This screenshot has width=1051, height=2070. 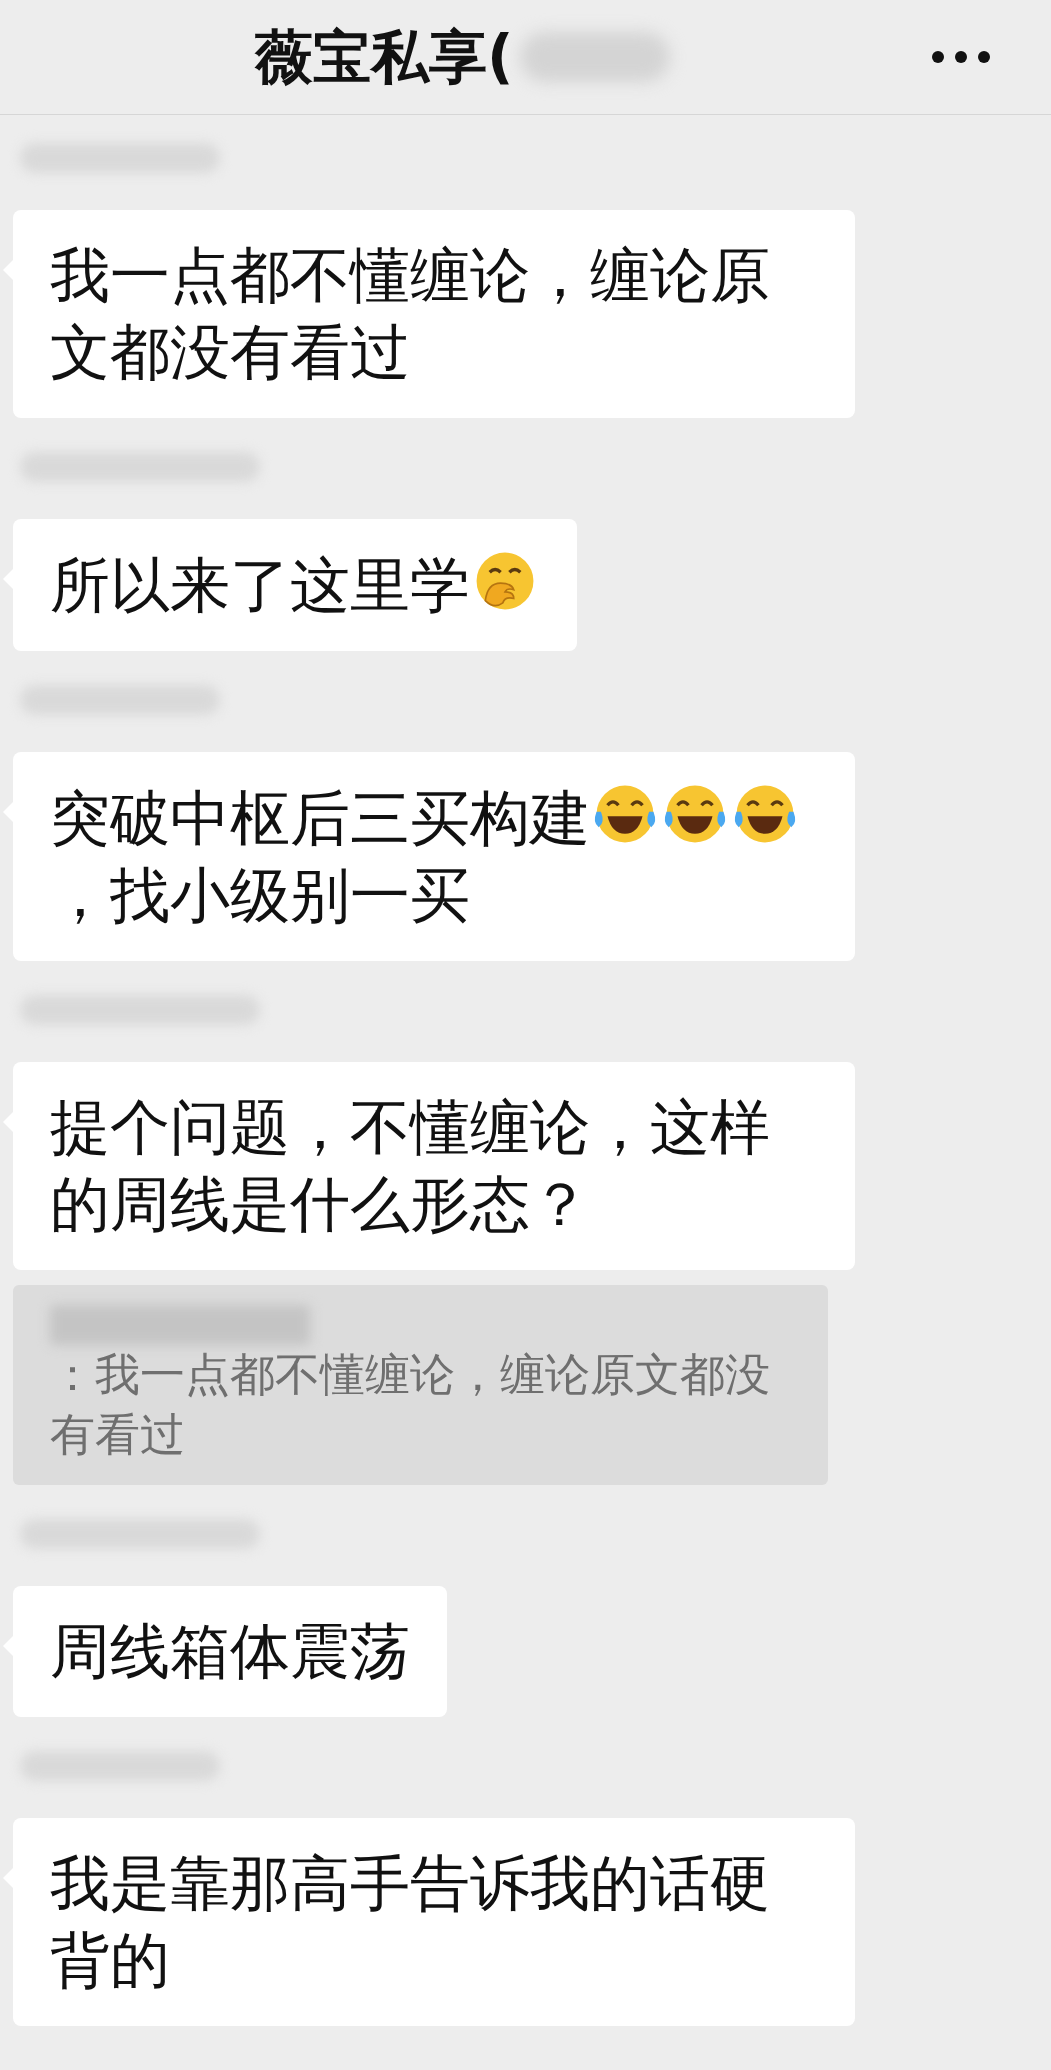 What do you see at coordinates (434, 856) in the screenshot?
I see `message-bubble: 突破中枢后三买构建 ，找小级别一买` at bounding box center [434, 856].